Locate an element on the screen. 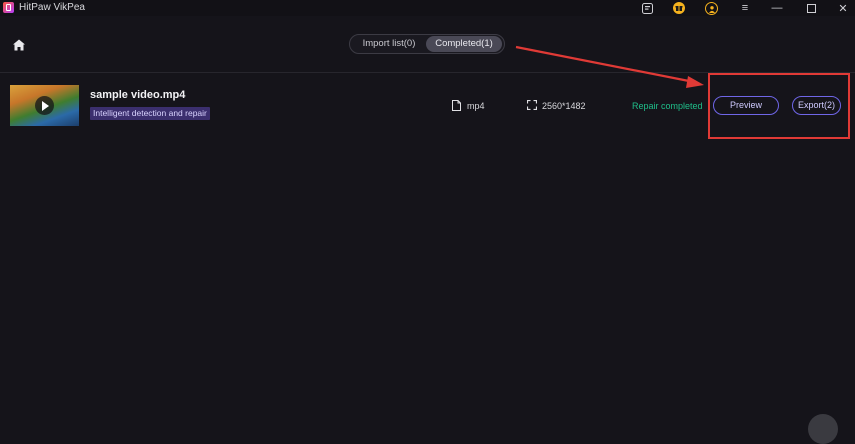 This screenshot has height=444, width=855. app-title: HitPaw VikPea is located at coordinates (52, 7).